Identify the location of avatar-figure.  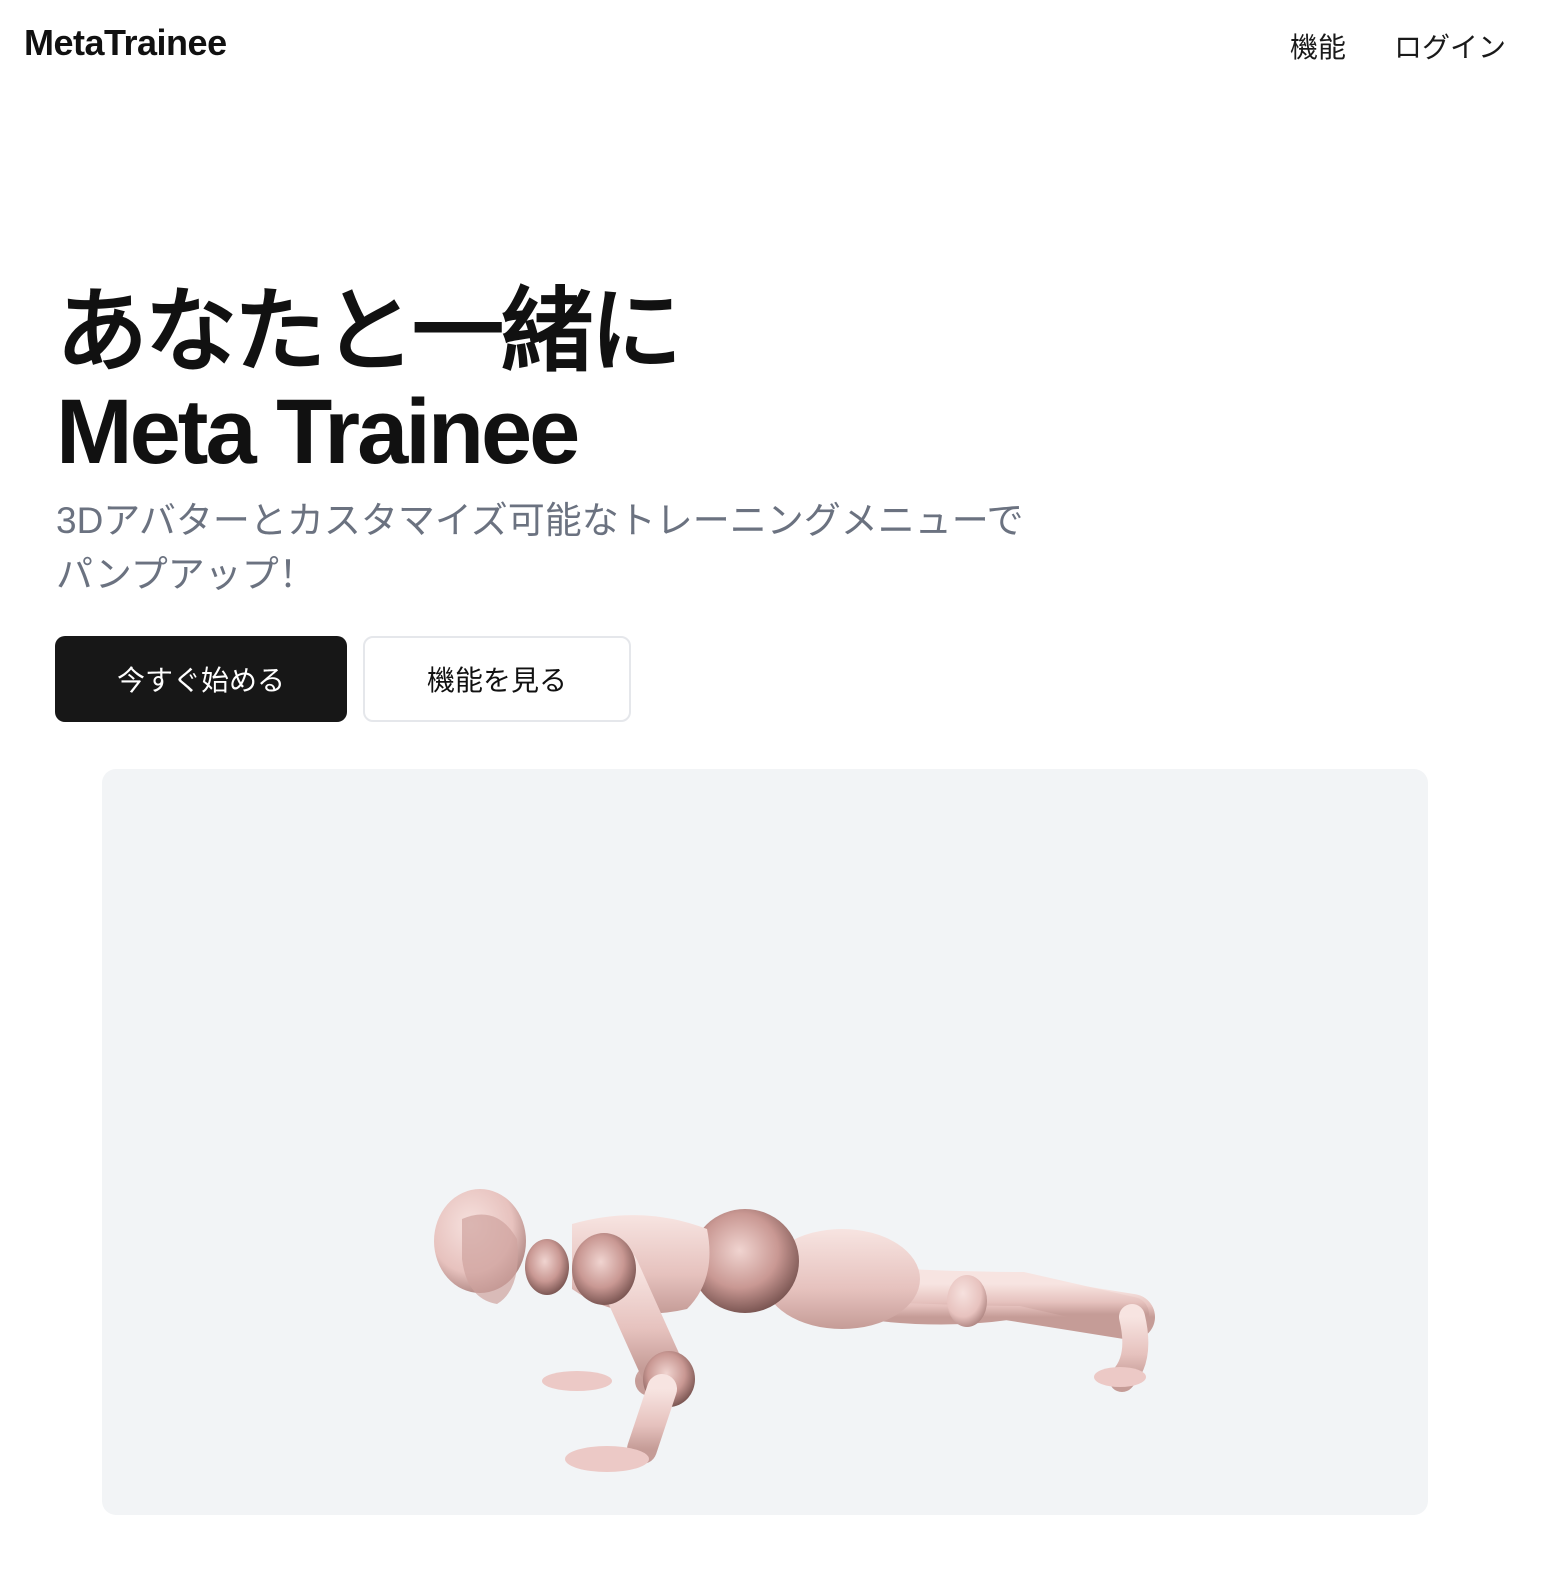
(794, 1330).